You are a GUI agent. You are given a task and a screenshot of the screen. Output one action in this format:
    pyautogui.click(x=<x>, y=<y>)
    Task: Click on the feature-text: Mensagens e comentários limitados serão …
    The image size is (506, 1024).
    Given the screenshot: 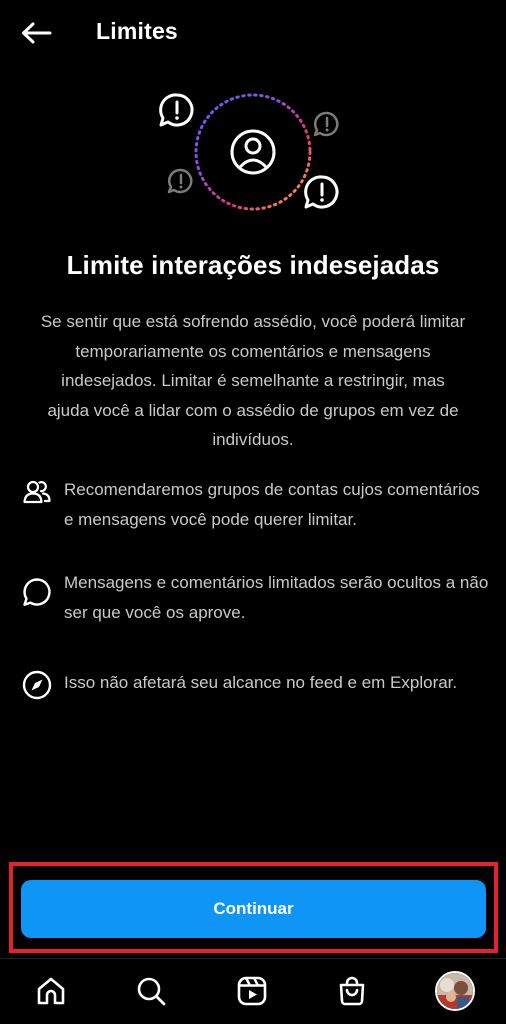 What is the action you would take?
    pyautogui.click(x=276, y=597)
    